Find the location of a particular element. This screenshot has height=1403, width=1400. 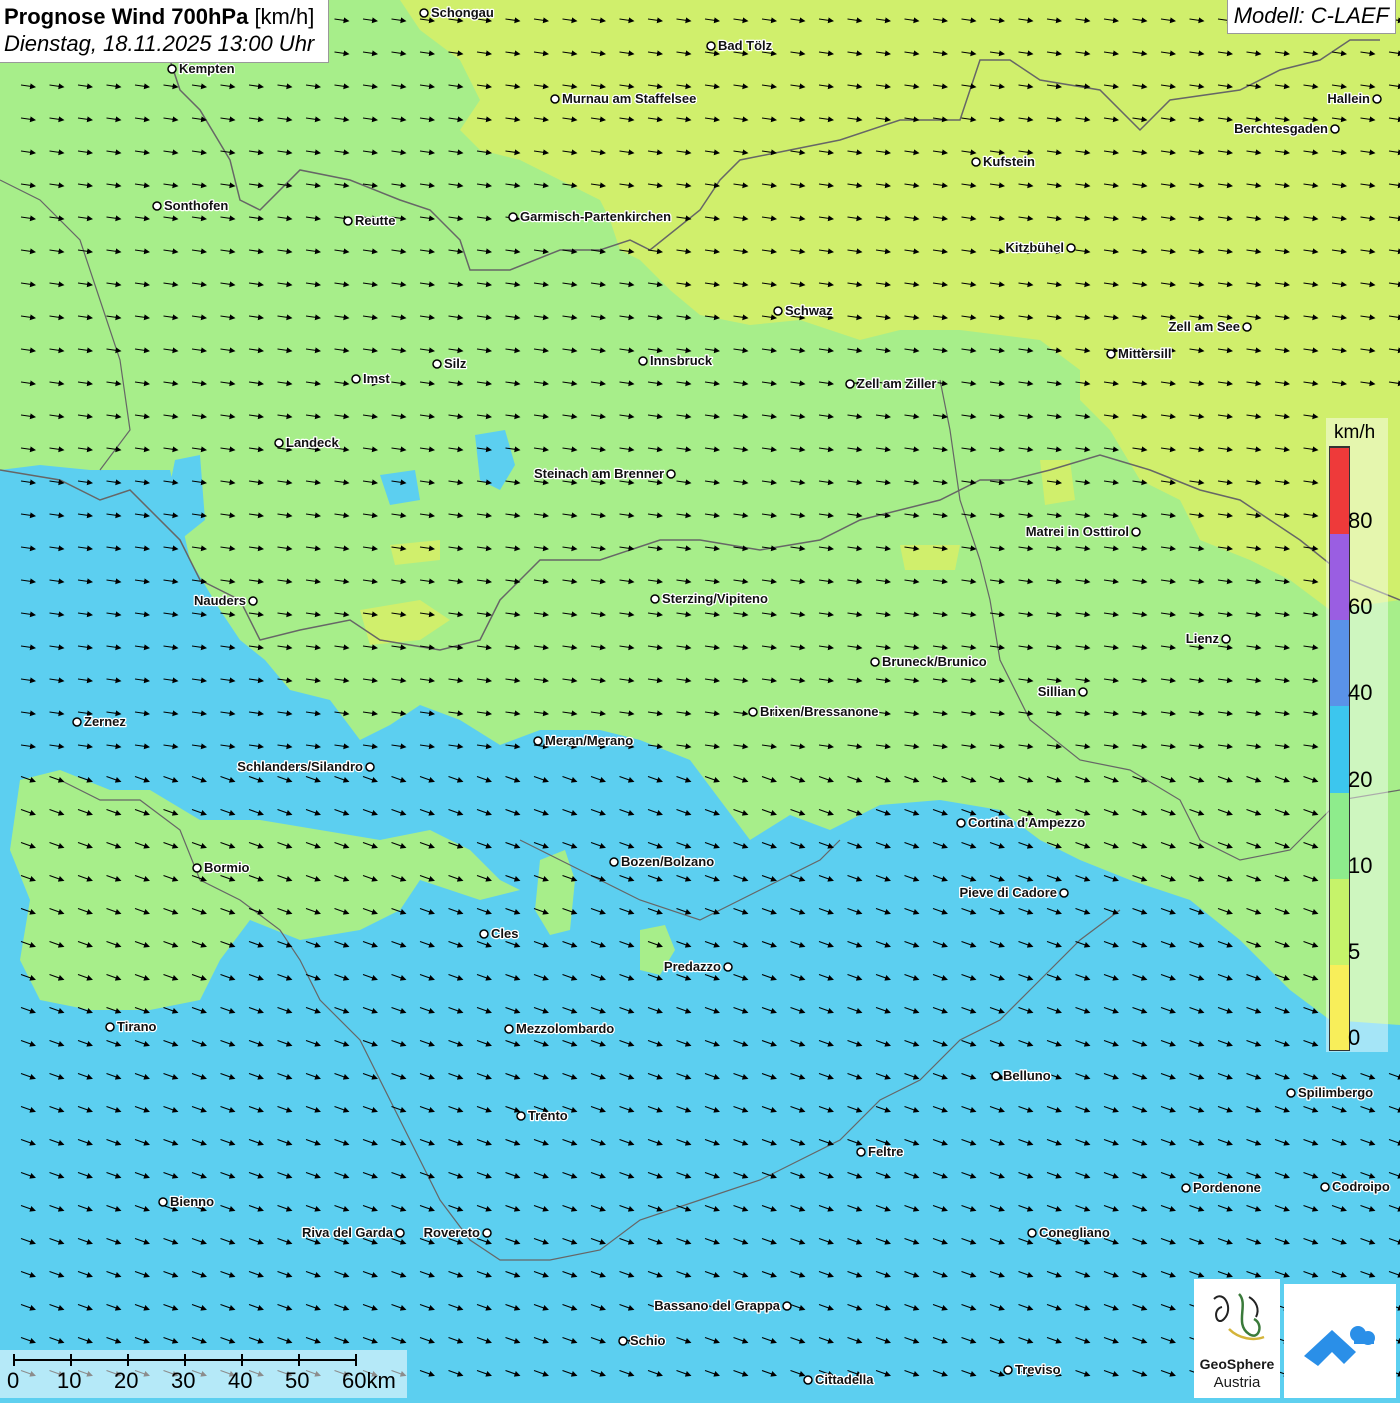

city-marker: Innsbruck is located at coordinates (676, 360).